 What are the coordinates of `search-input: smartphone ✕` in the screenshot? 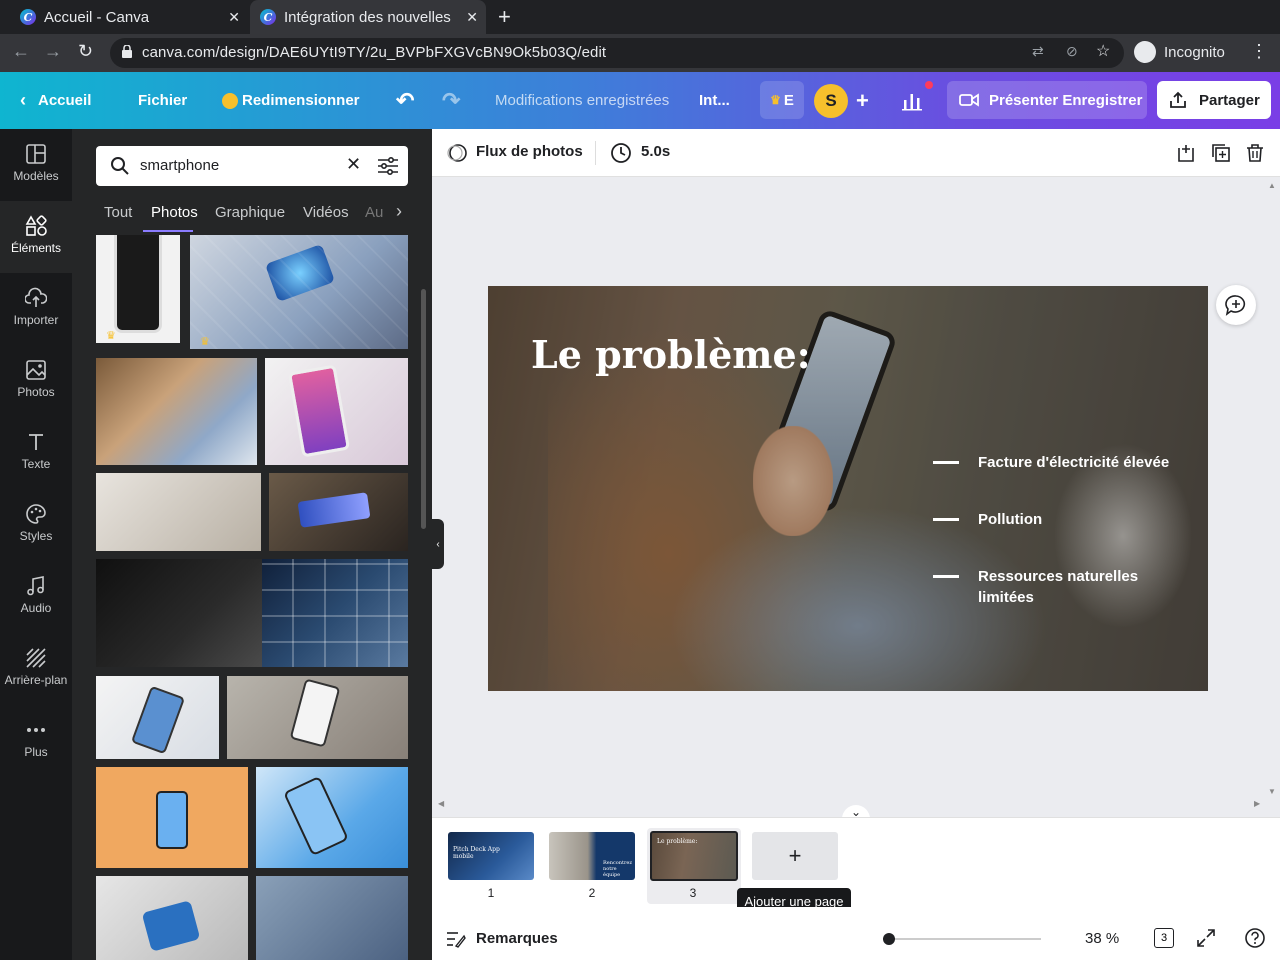 It's located at (252, 166).